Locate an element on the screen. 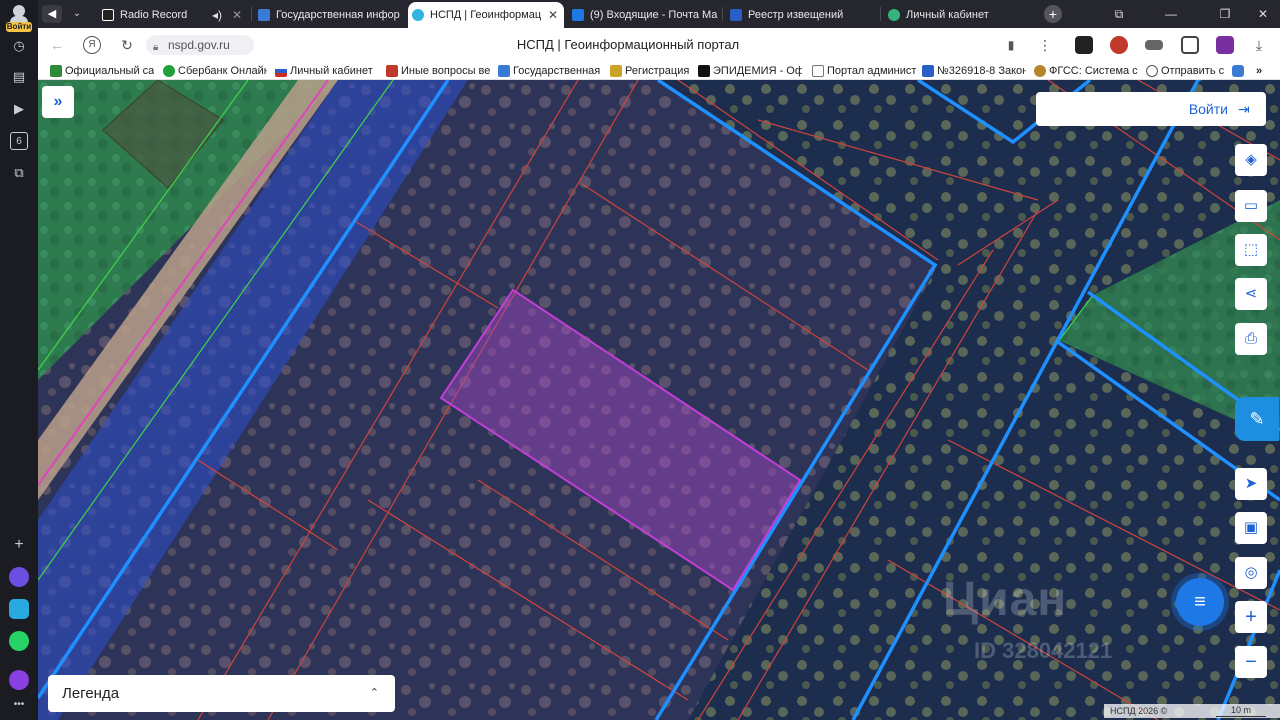  bookmark-item: ФГСС: Система с is located at coordinates (1086, 71).